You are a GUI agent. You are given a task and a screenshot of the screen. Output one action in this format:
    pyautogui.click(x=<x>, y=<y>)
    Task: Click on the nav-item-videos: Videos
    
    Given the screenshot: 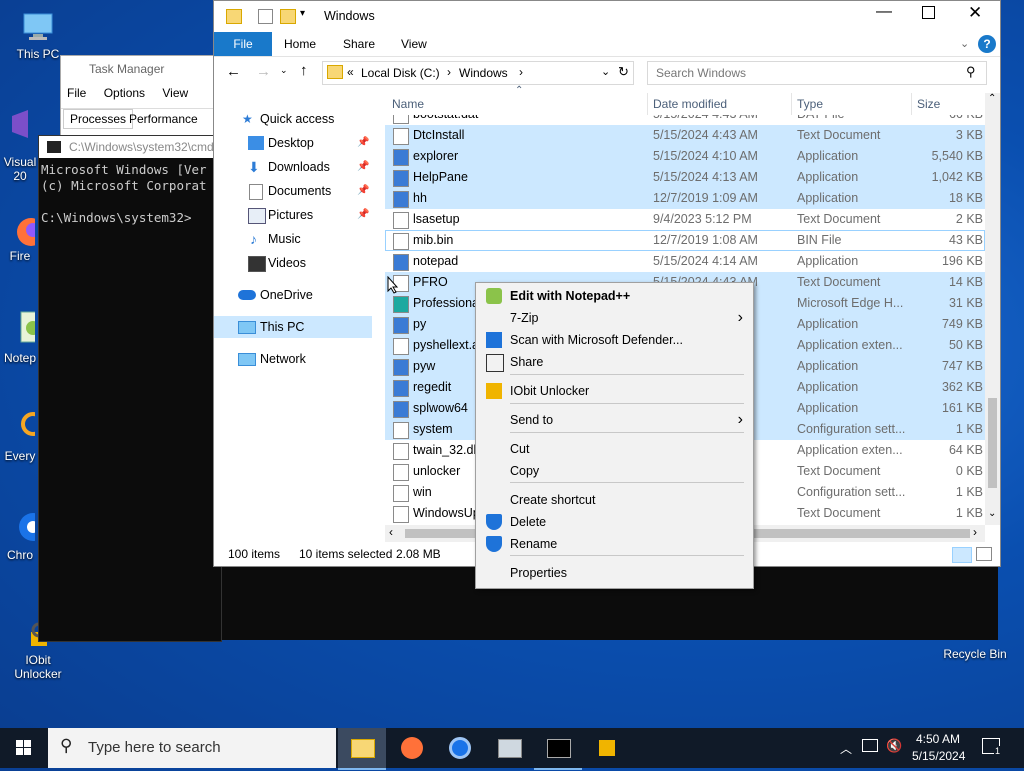 What is the action you would take?
    pyautogui.click(x=293, y=263)
    